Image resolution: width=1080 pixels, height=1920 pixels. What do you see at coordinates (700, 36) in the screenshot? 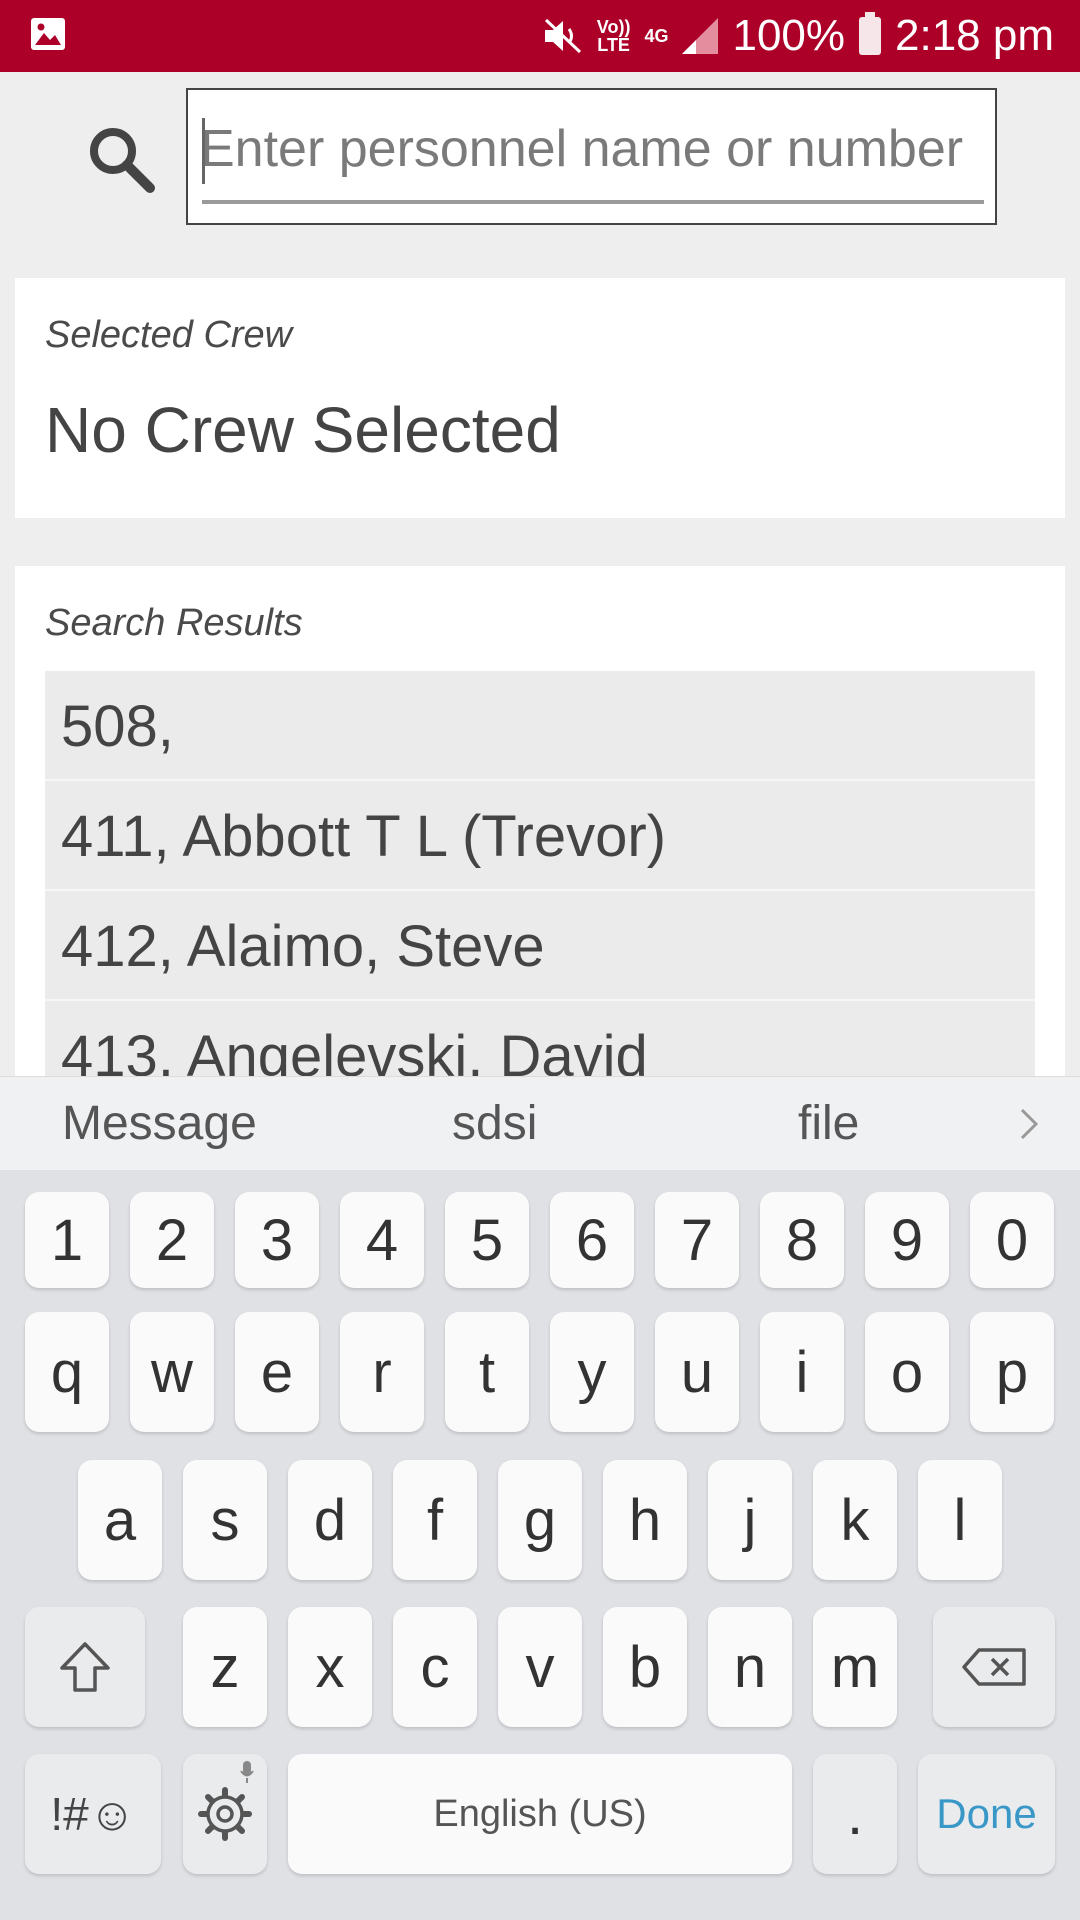
I see `signal-icon` at bounding box center [700, 36].